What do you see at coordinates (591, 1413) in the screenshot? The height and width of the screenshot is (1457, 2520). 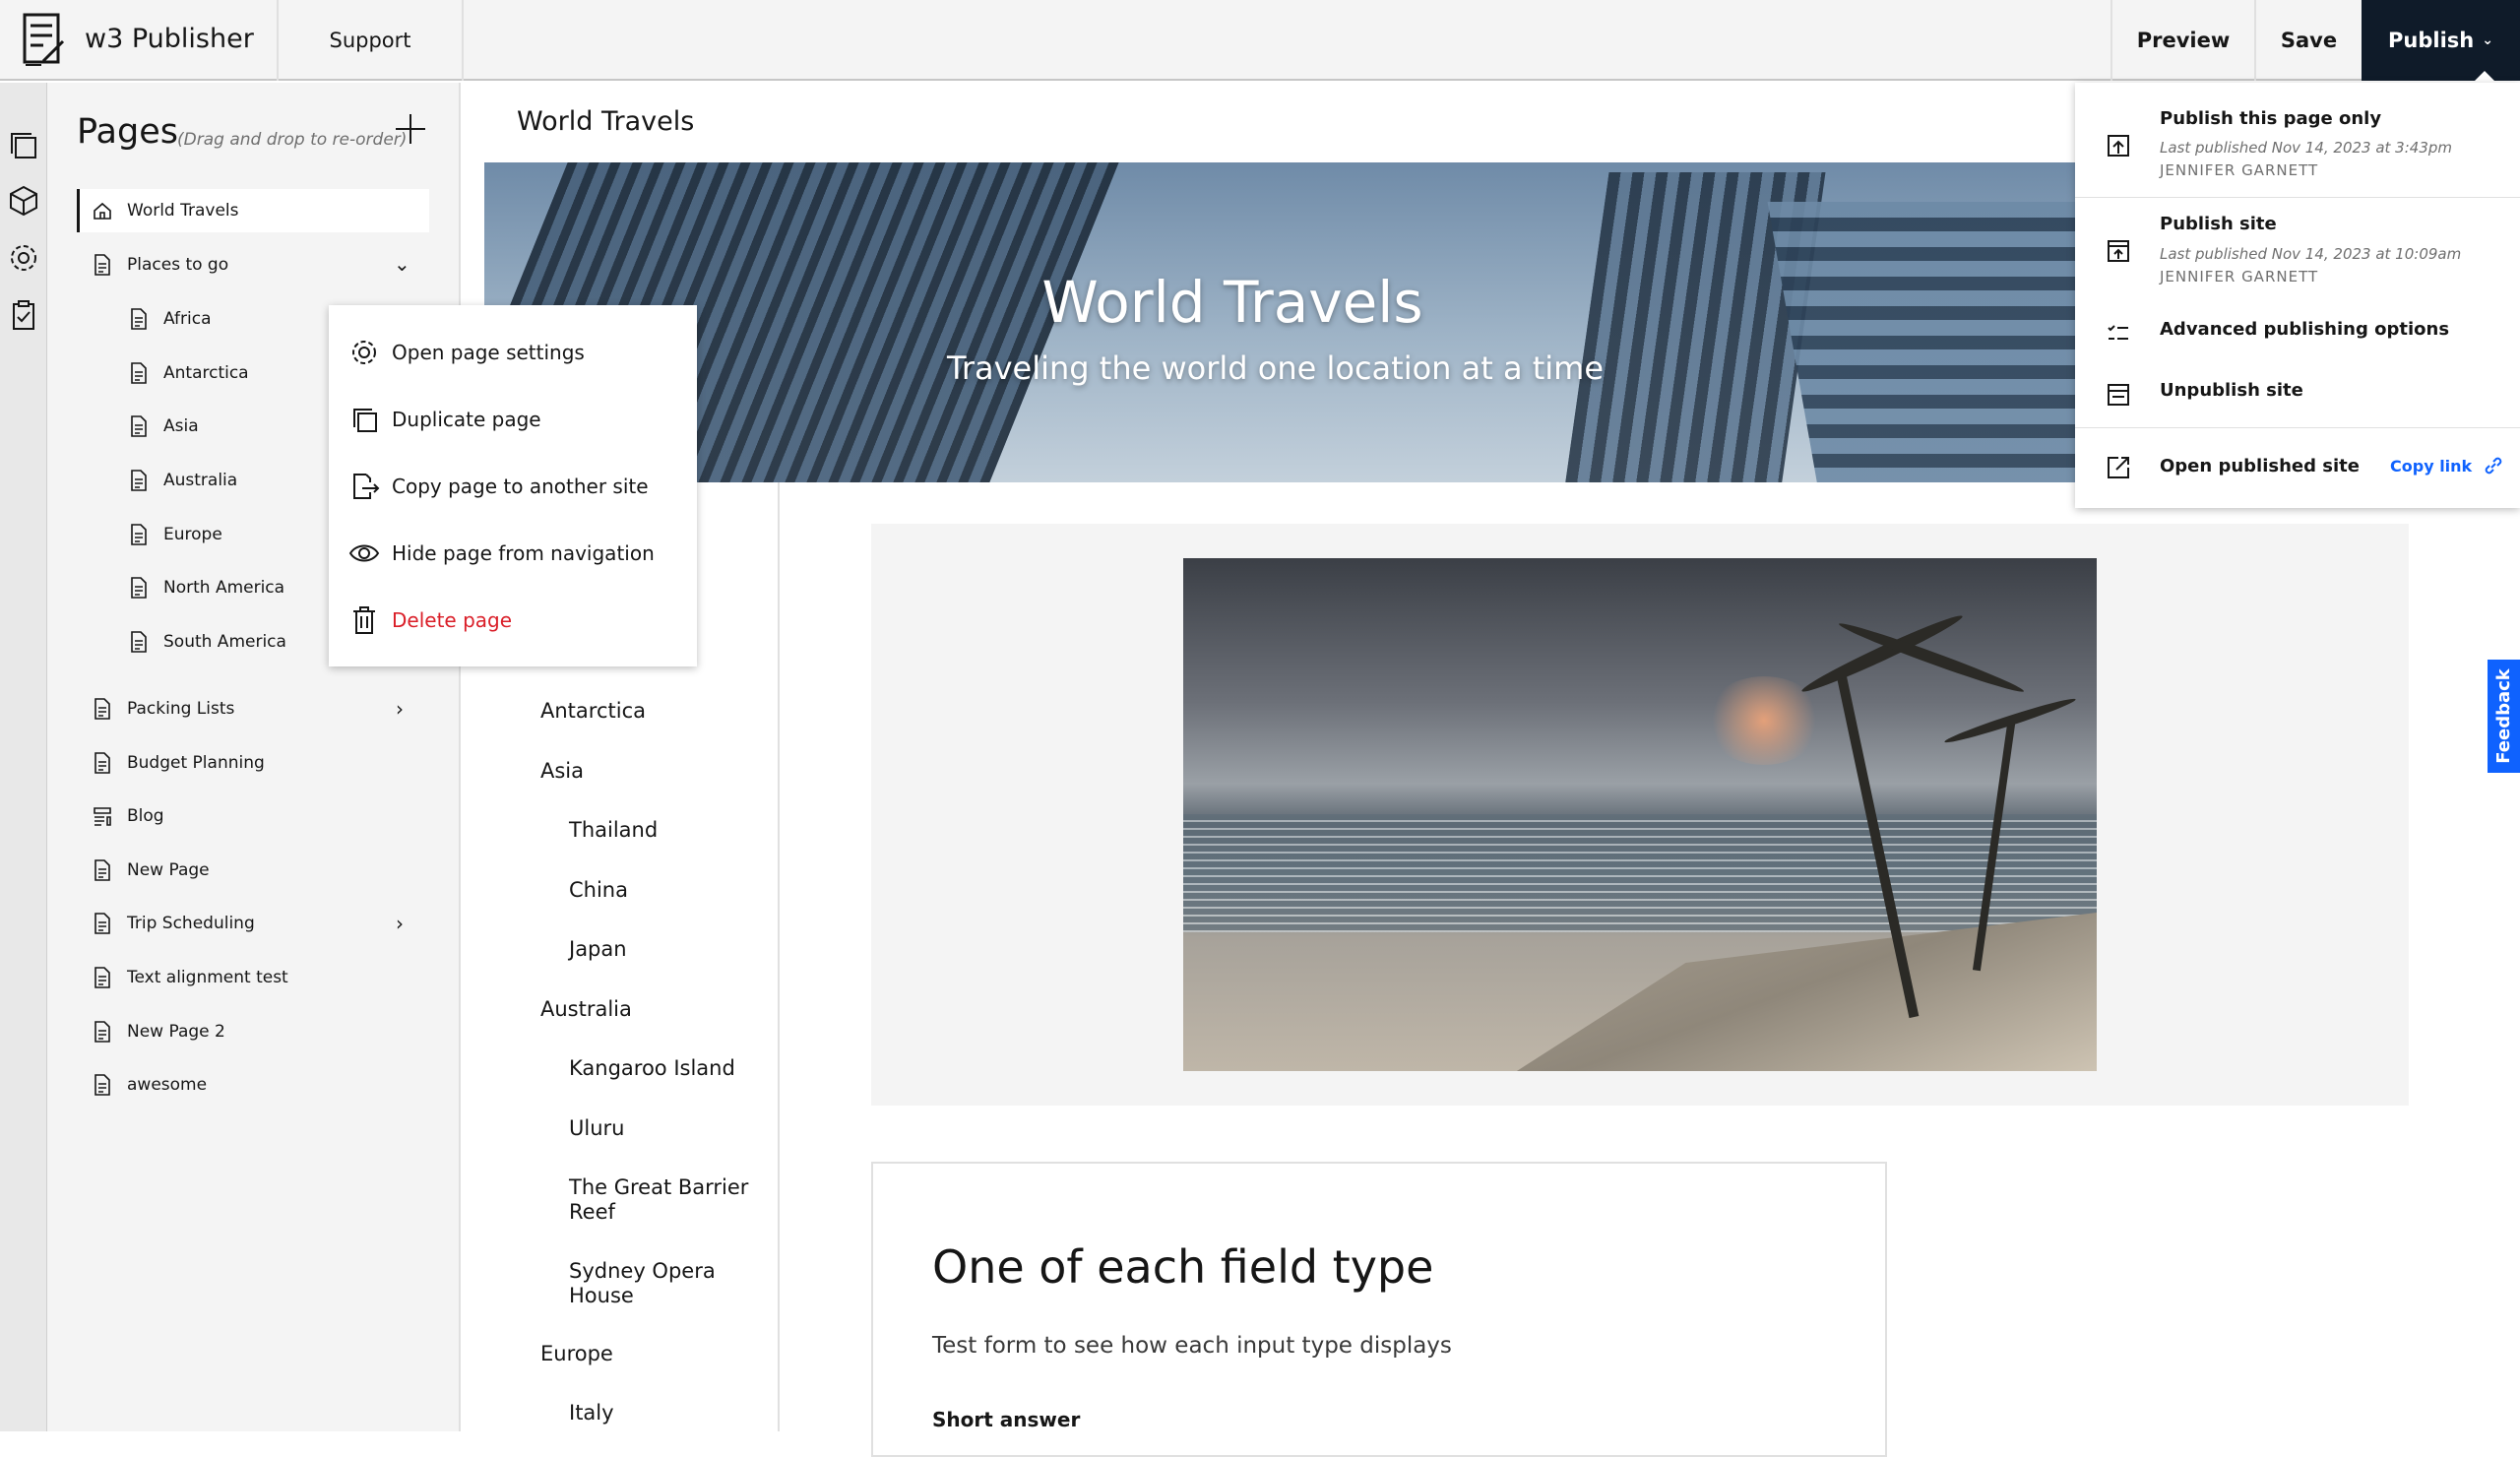 I see `nav-link-italy: Italy` at bounding box center [591, 1413].